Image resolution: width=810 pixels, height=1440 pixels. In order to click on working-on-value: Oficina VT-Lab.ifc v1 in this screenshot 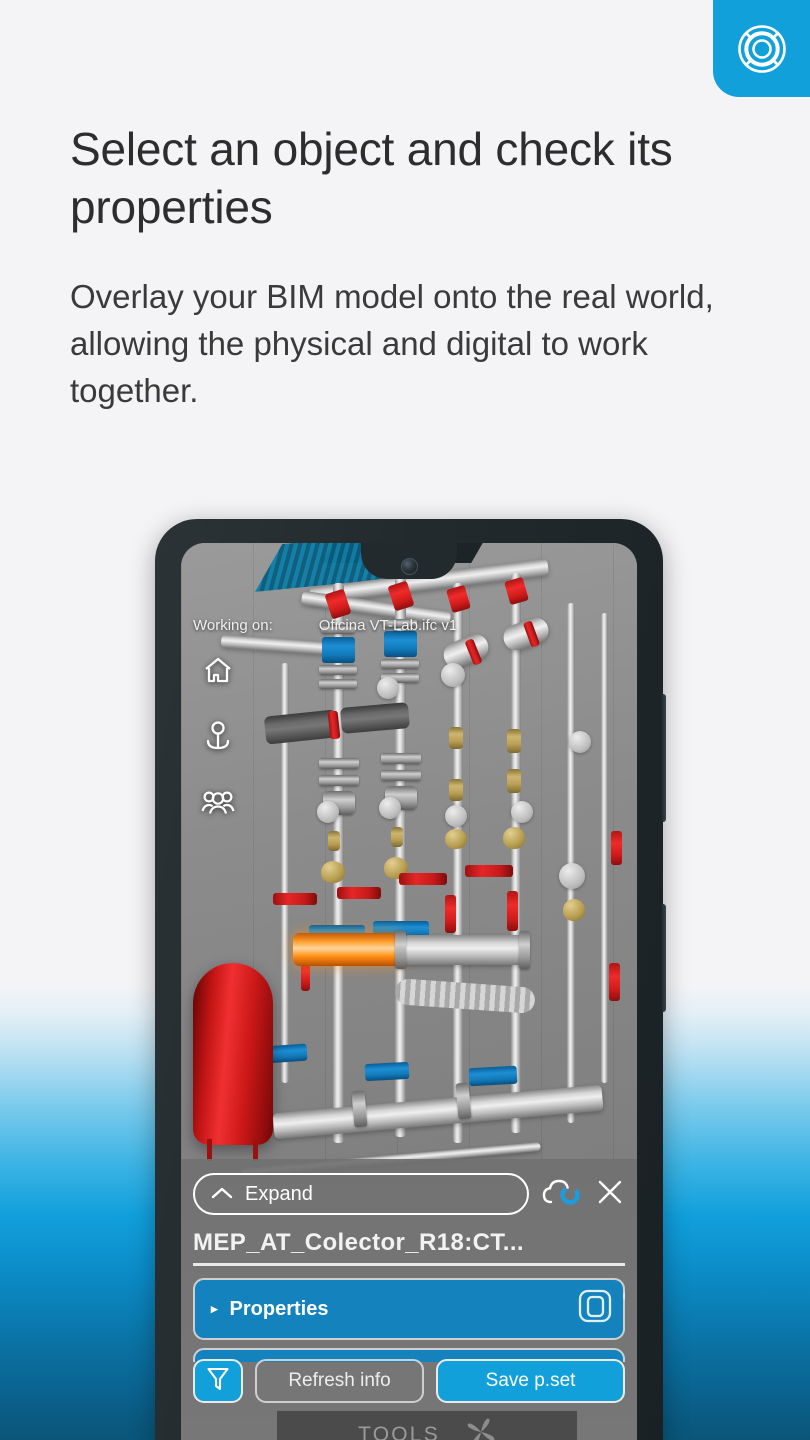, I will do `click(388, 625)`.